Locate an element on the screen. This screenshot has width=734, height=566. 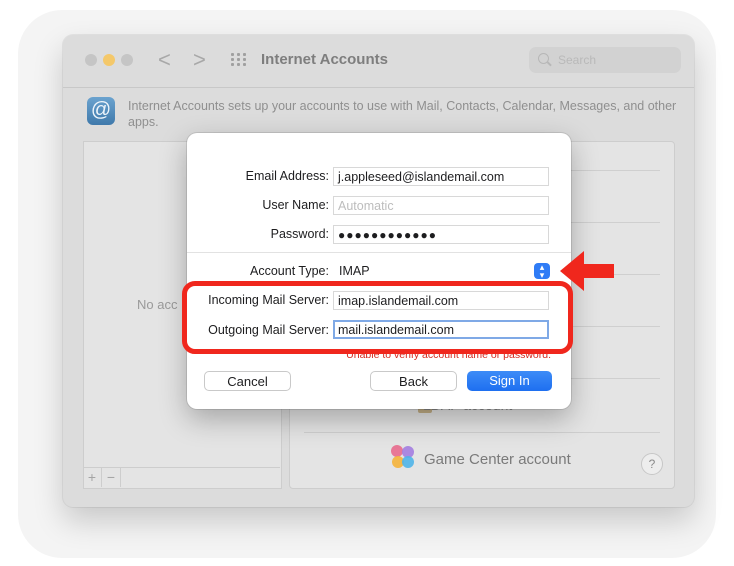
back-button: Back is located at coordinates (413, 381).